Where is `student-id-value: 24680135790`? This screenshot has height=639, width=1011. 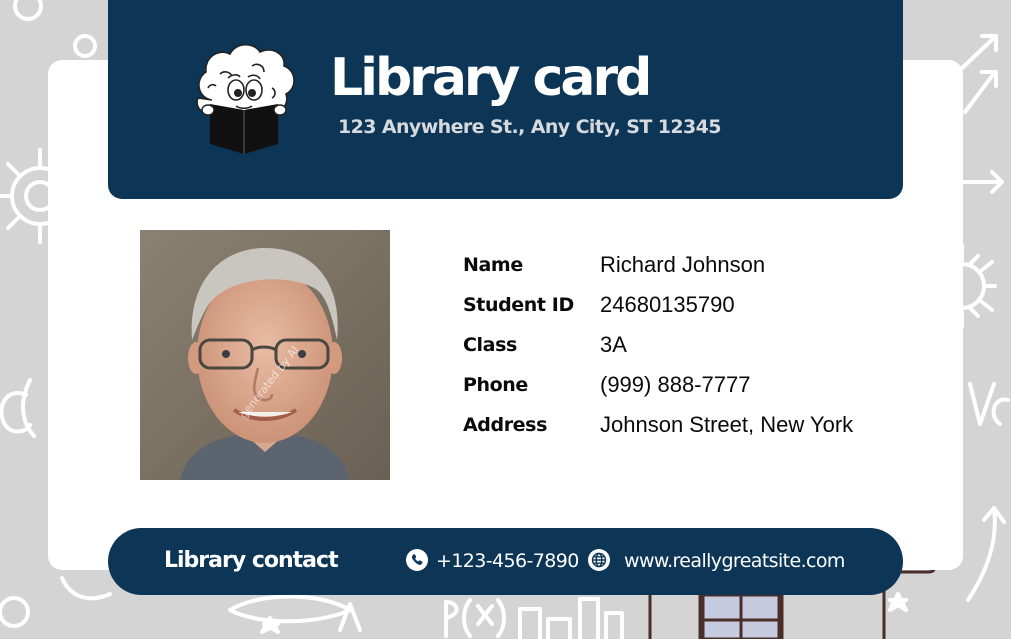 student-id-value: 24680135790 is located at coordinates (667, 304).